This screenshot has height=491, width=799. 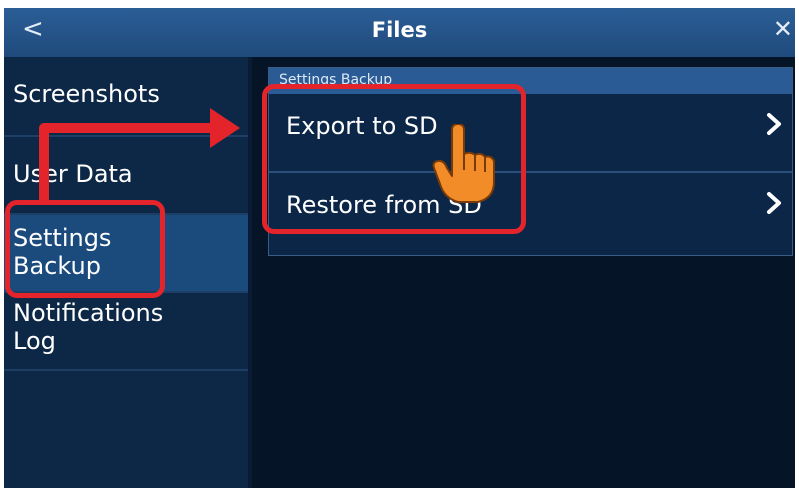 I want to click on panel-header: Settings Backup, so click(x=530, y=81).